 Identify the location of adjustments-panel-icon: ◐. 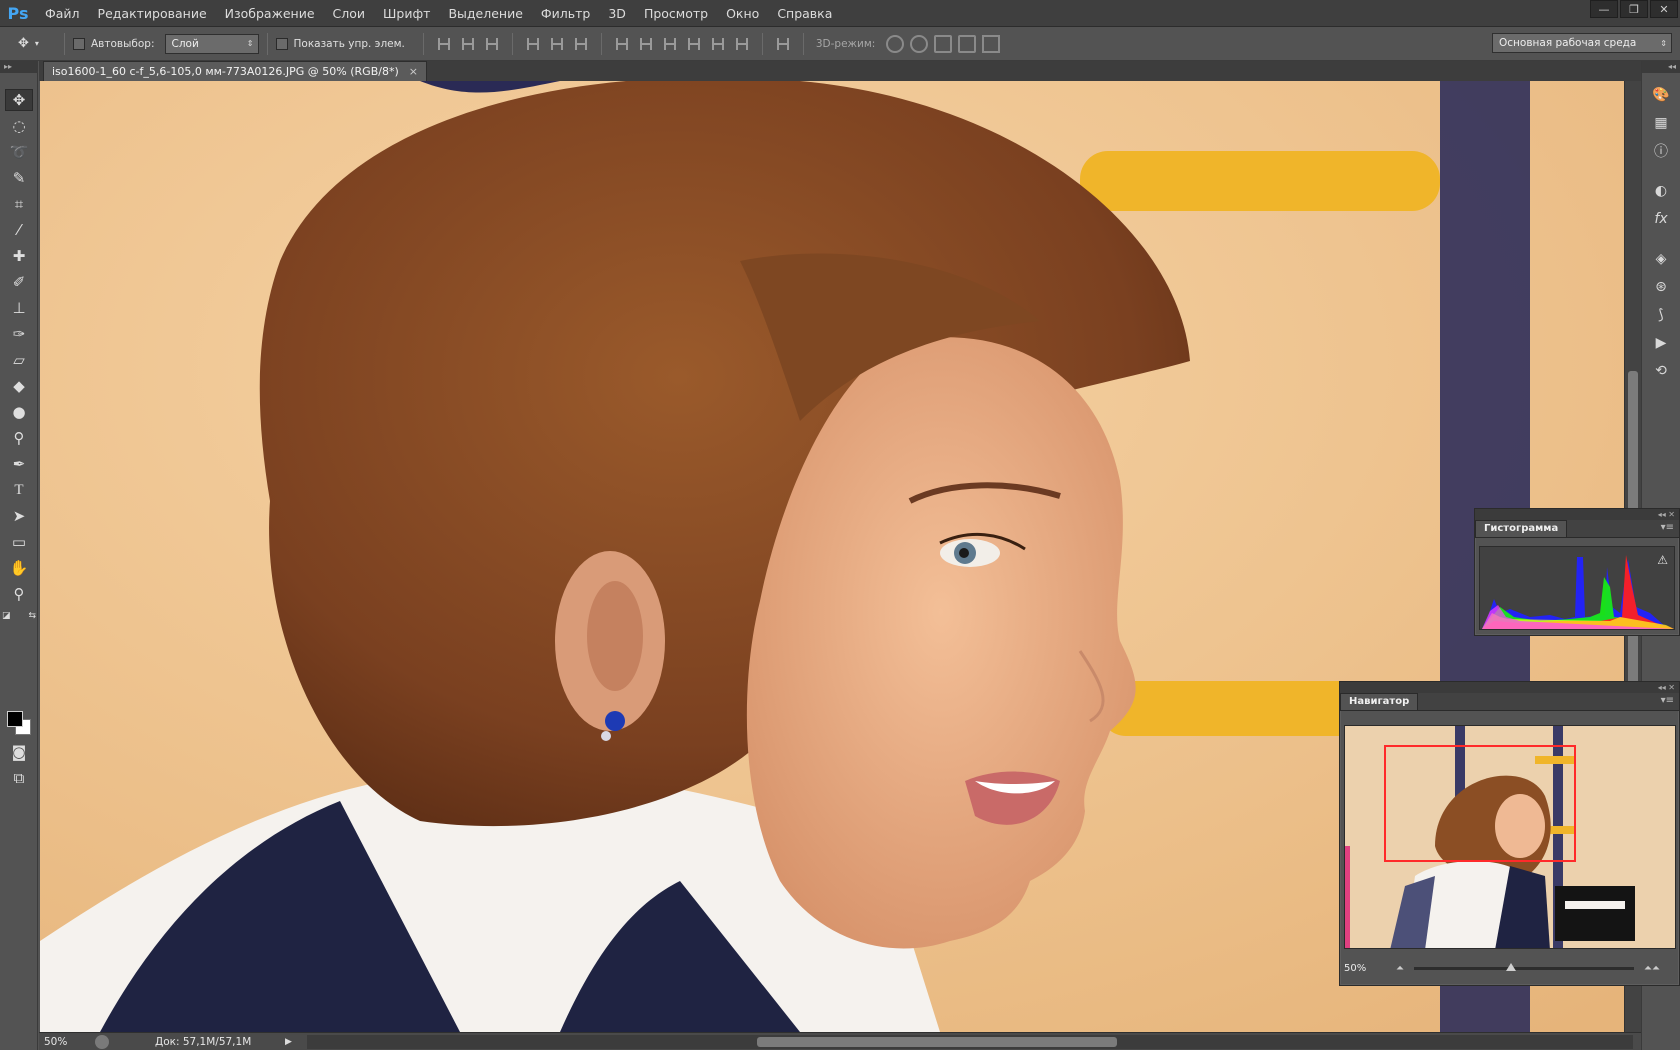
(1661, 191).